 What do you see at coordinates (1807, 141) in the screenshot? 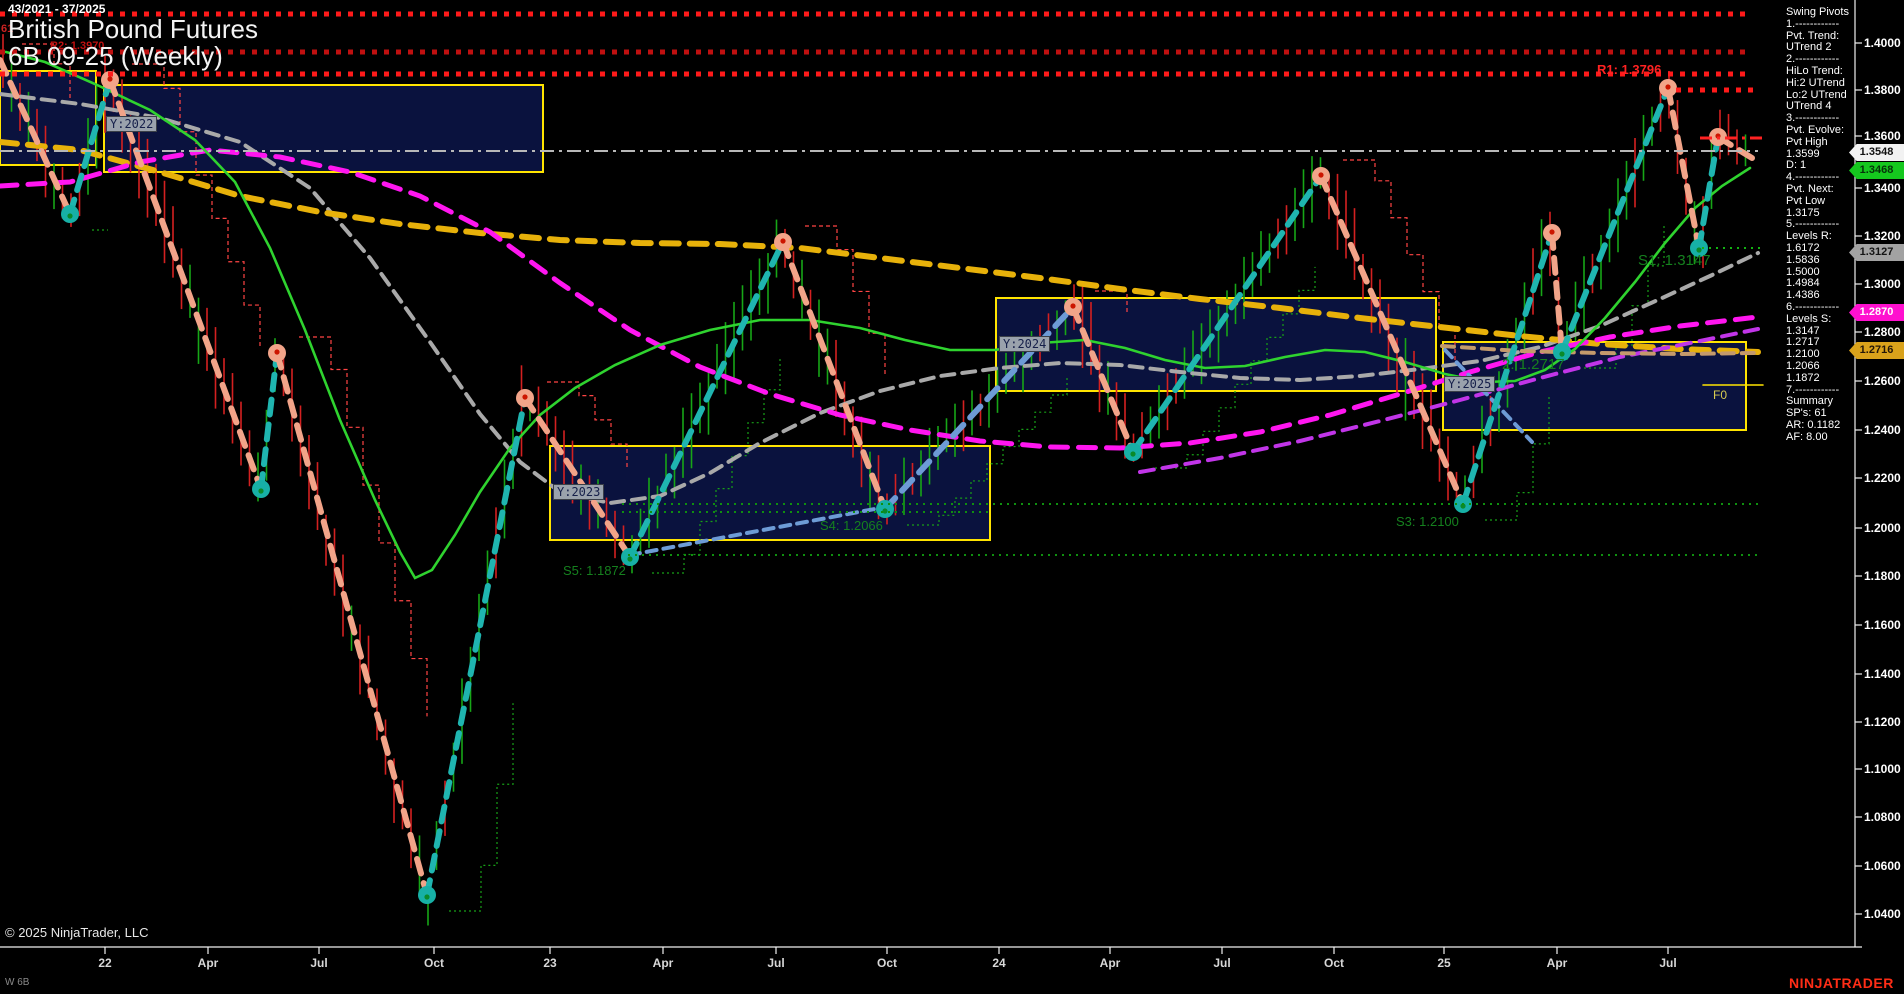
I see `panel-line: Pvt High` at bounding box center [1807, 141].